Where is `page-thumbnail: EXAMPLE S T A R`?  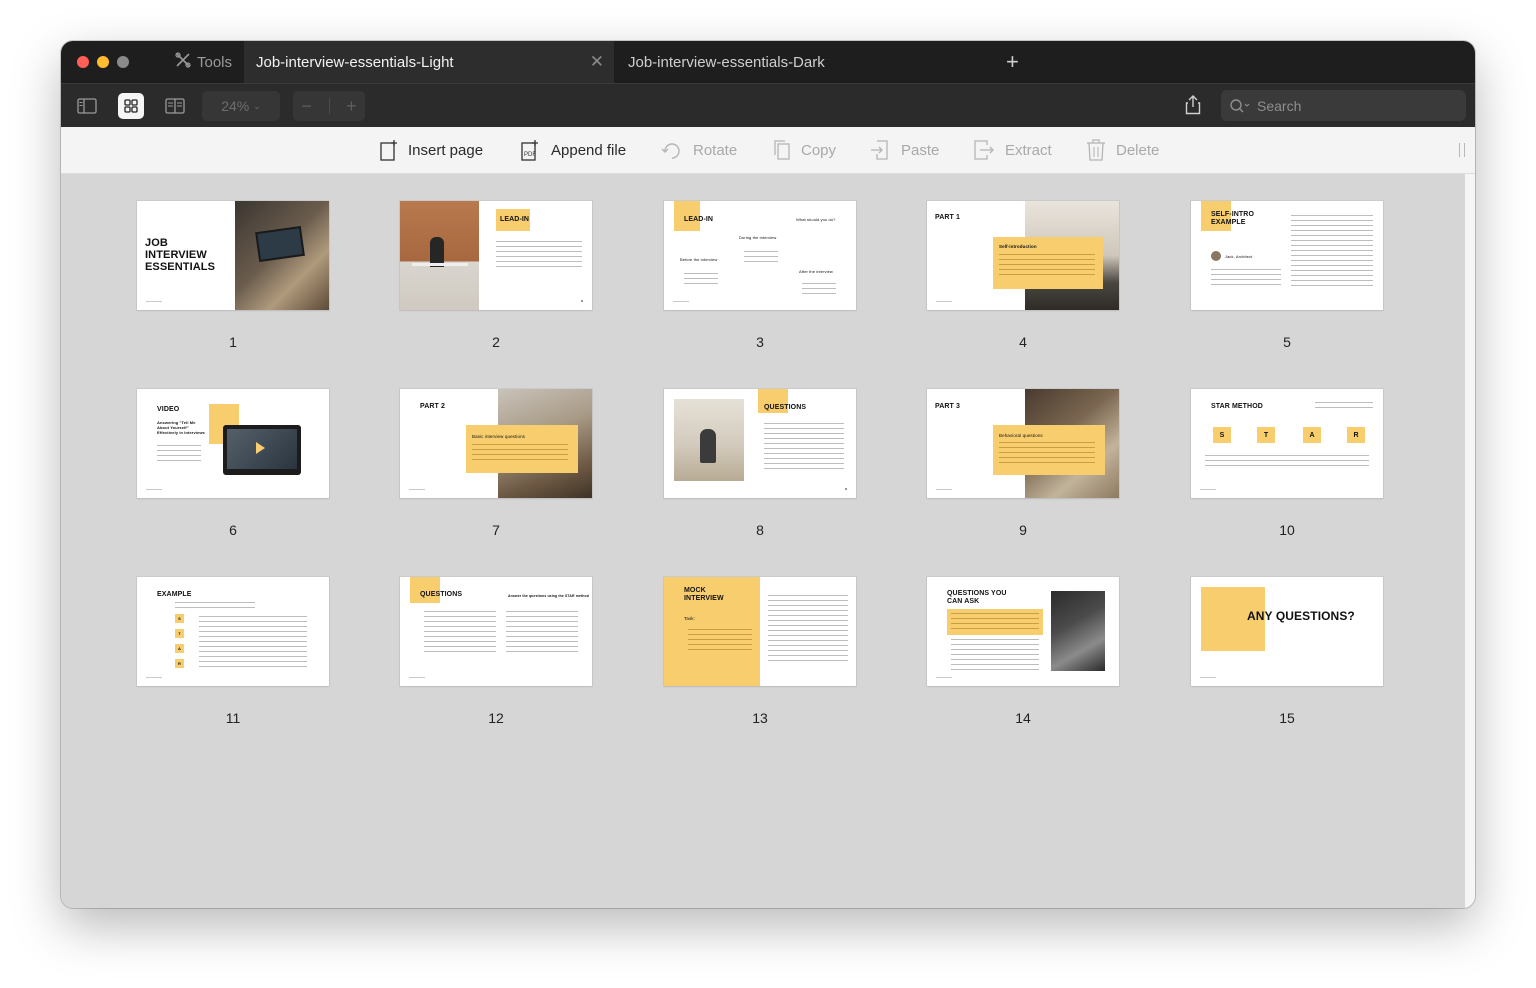 page-thumbnail: EXAMPLE S T A R is located at coordinates (233, 631).